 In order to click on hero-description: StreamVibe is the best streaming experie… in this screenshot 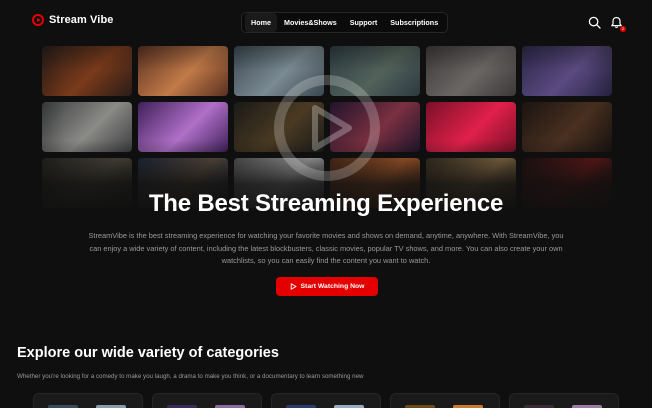, I will do `click(326, 248)`.